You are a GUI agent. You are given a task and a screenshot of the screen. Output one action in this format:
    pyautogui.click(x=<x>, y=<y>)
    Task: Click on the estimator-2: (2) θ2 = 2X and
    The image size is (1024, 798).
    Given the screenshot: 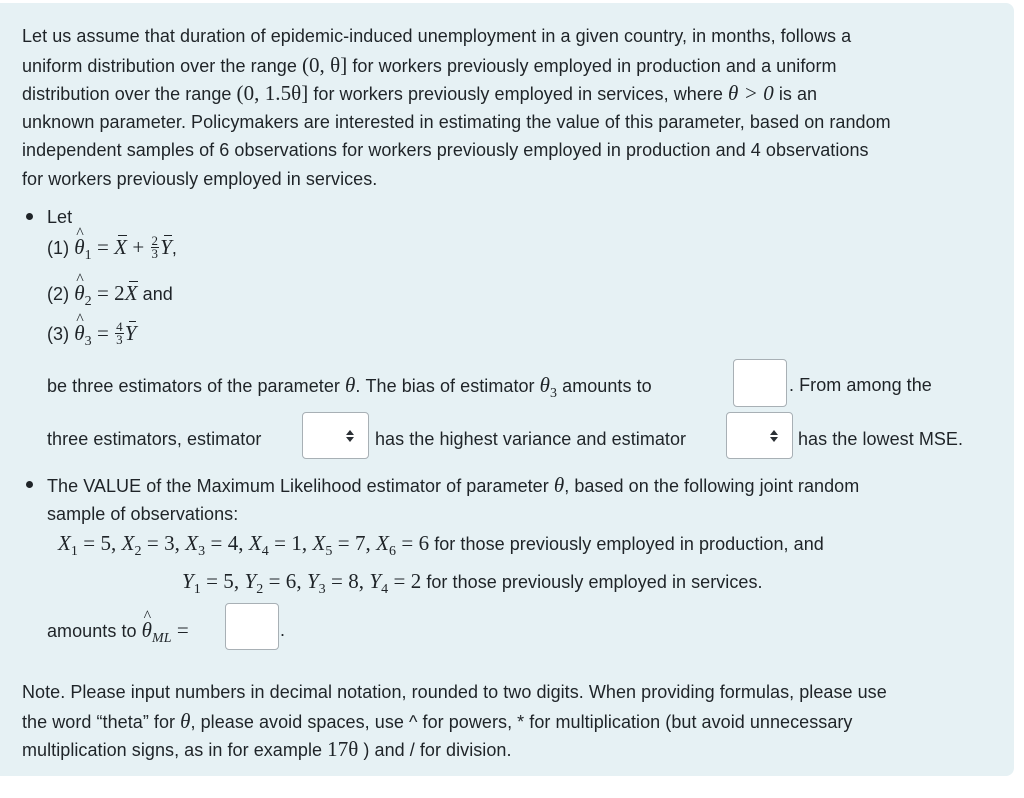 What is the action you would take?
    pyautogui.click(x=110, y=289)
    